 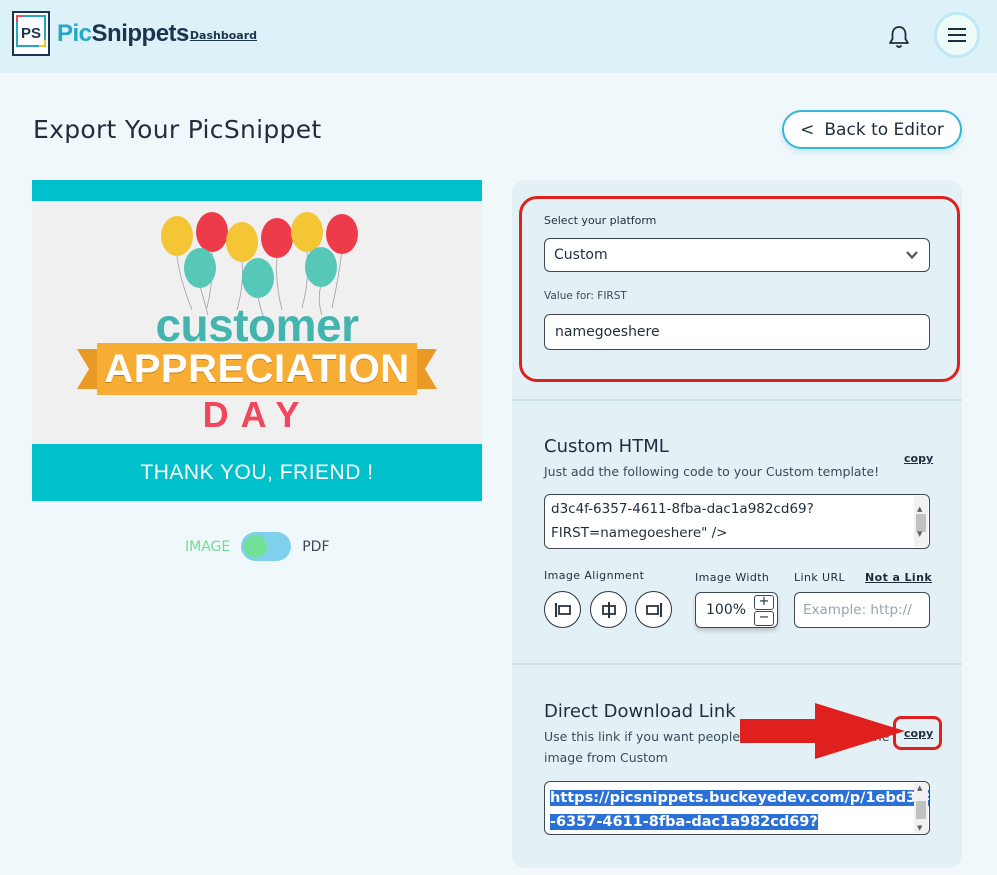 I want to click on direct-download-description-line1: Use this link if you want people, so click(x=642, y=736).